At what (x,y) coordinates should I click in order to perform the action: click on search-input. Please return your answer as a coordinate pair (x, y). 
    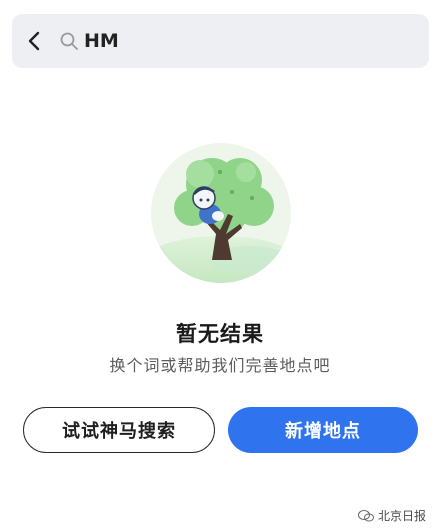
    Looking at the image, I should click on (234, 41).